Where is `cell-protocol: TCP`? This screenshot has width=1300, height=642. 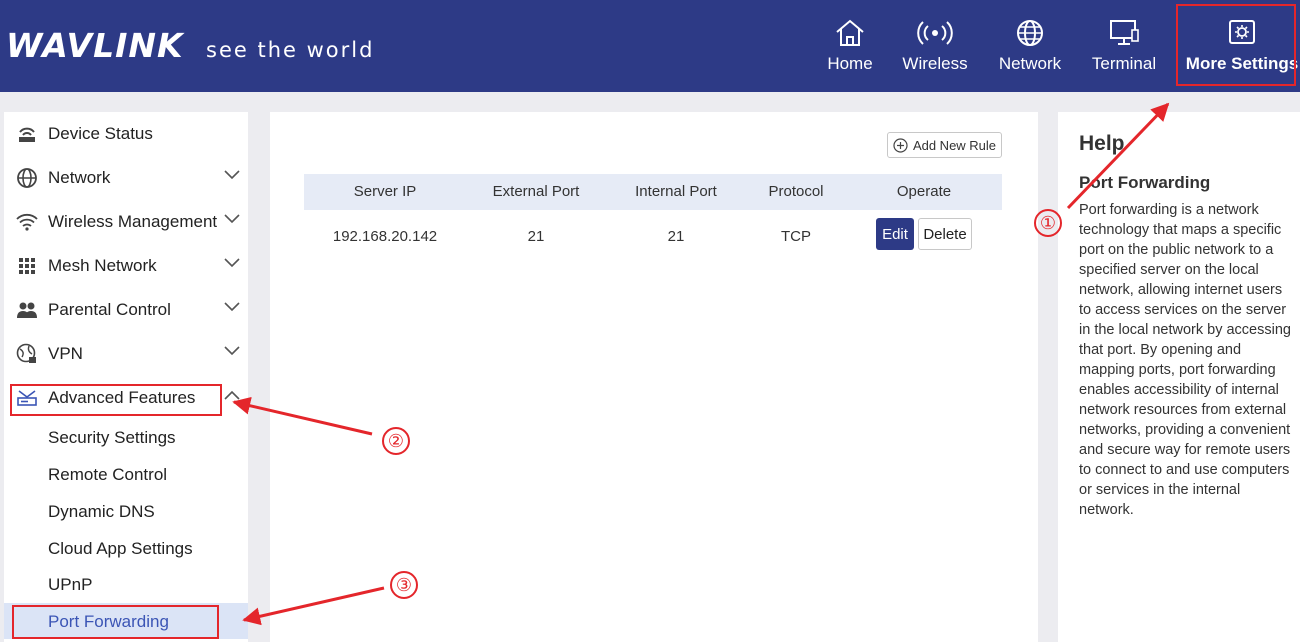
cell-protocol: TCP is located at coordinates (796, 236).